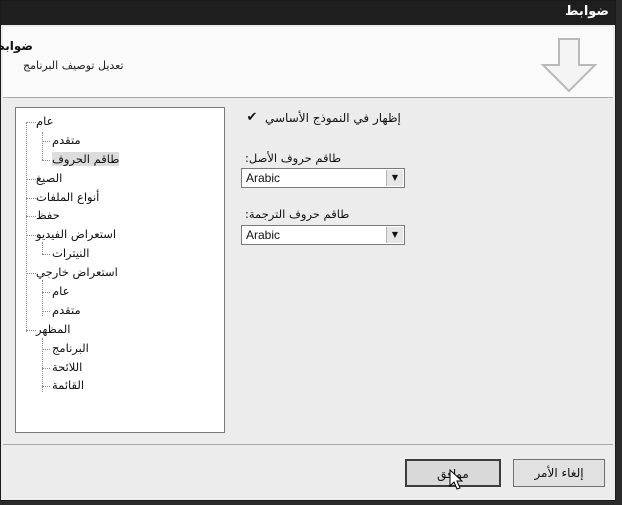 Image resolution: width=622 pixels, height=505 pixels. I want to click on cancel-button: إلغاء الأمر, so click(559, 473).